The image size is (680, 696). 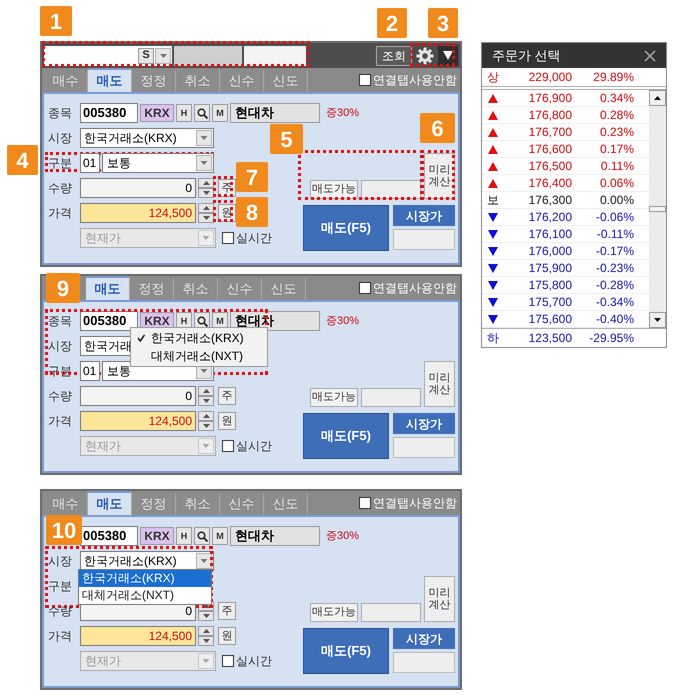 I want to click on dropdown-button, so click(x=448, y=56).